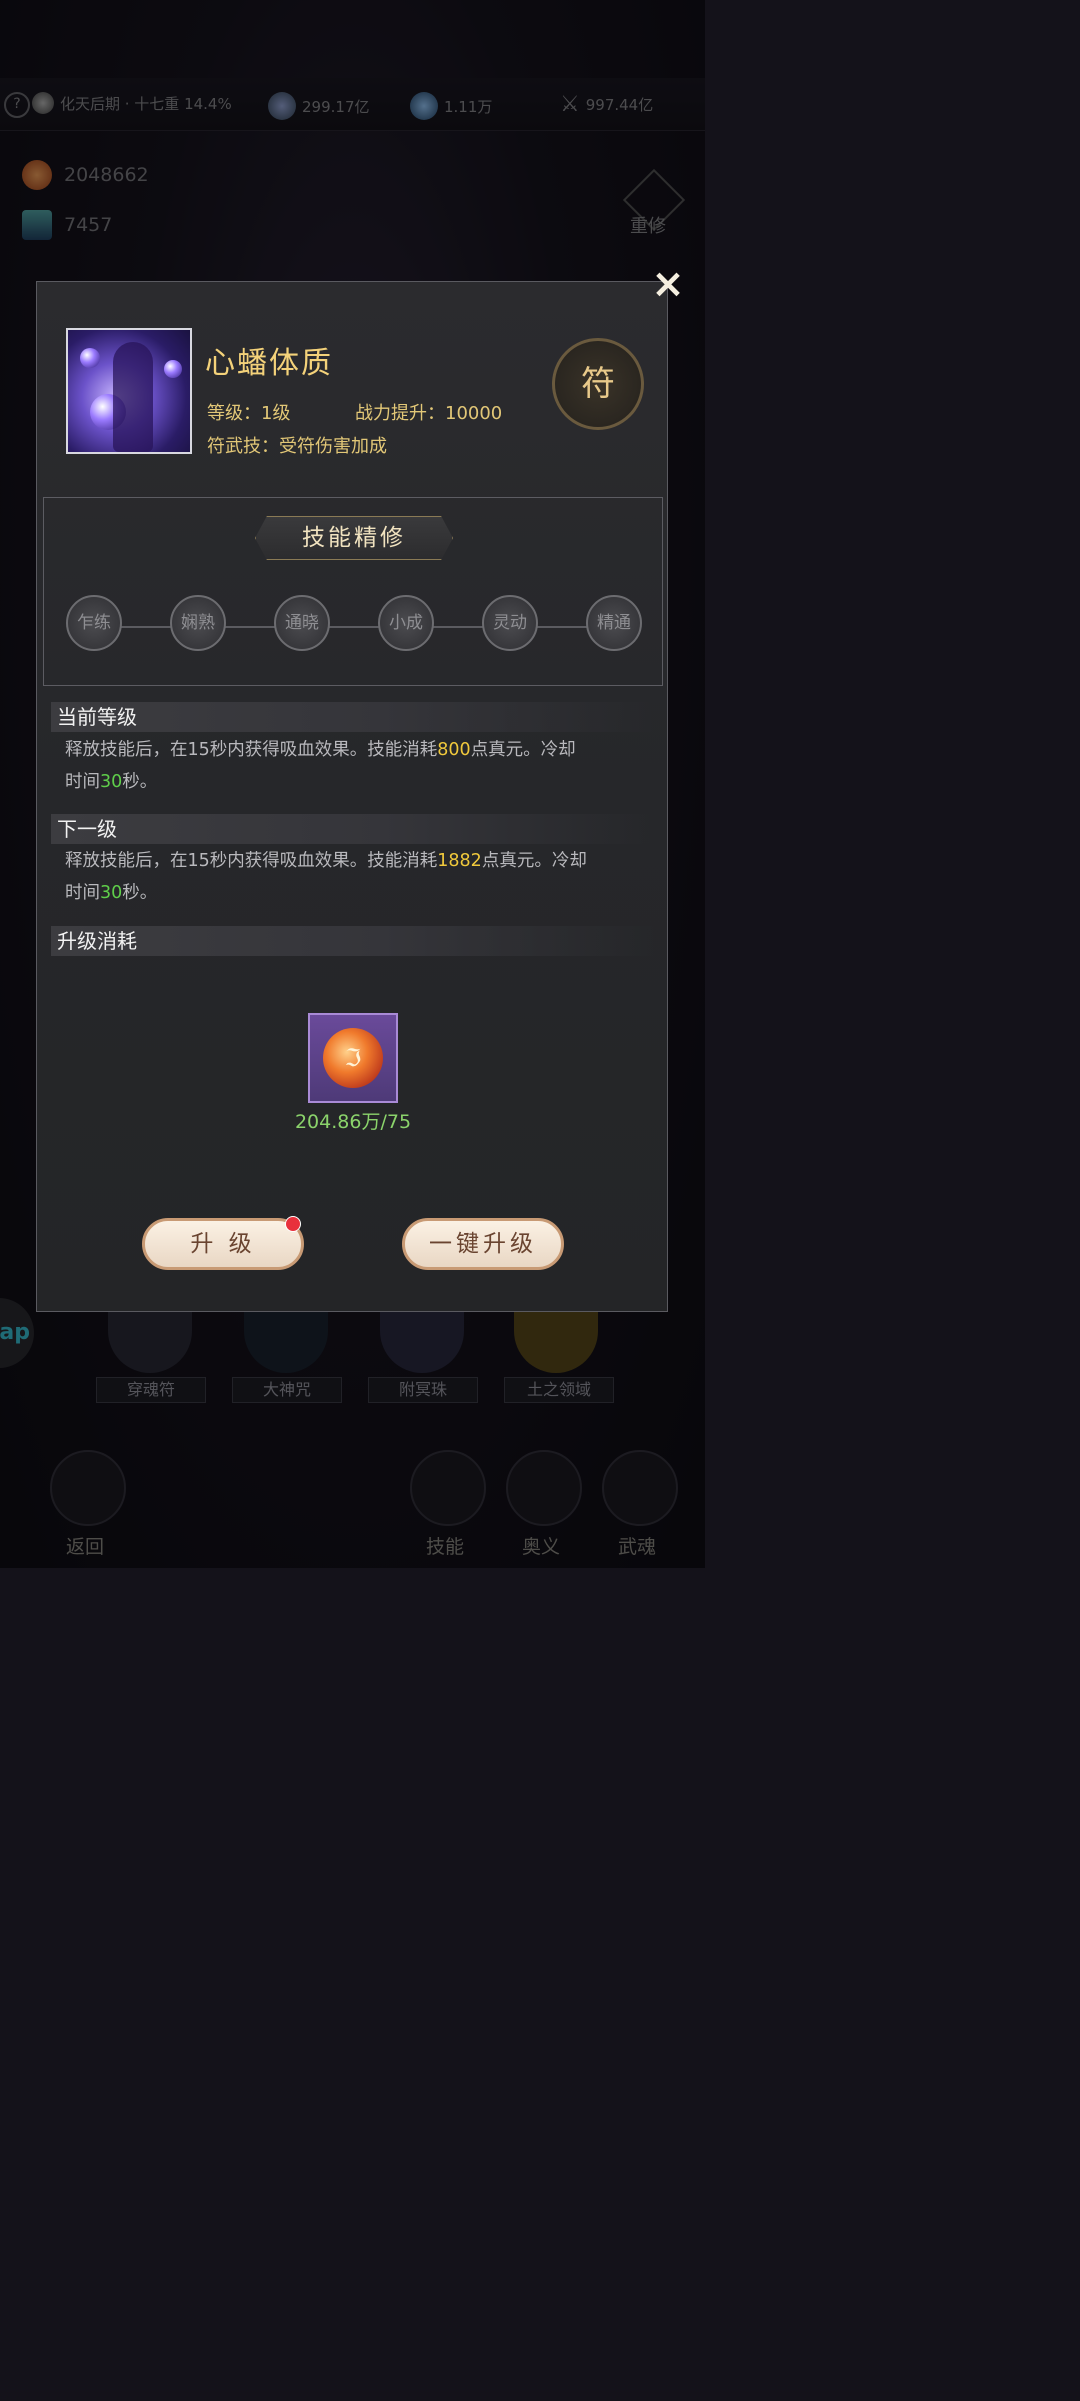  What do you see at coordinates (353, 941) in the screenshot?
I see `upgrade-cost-header: 升级消耗` at bounding box center [353, 941].